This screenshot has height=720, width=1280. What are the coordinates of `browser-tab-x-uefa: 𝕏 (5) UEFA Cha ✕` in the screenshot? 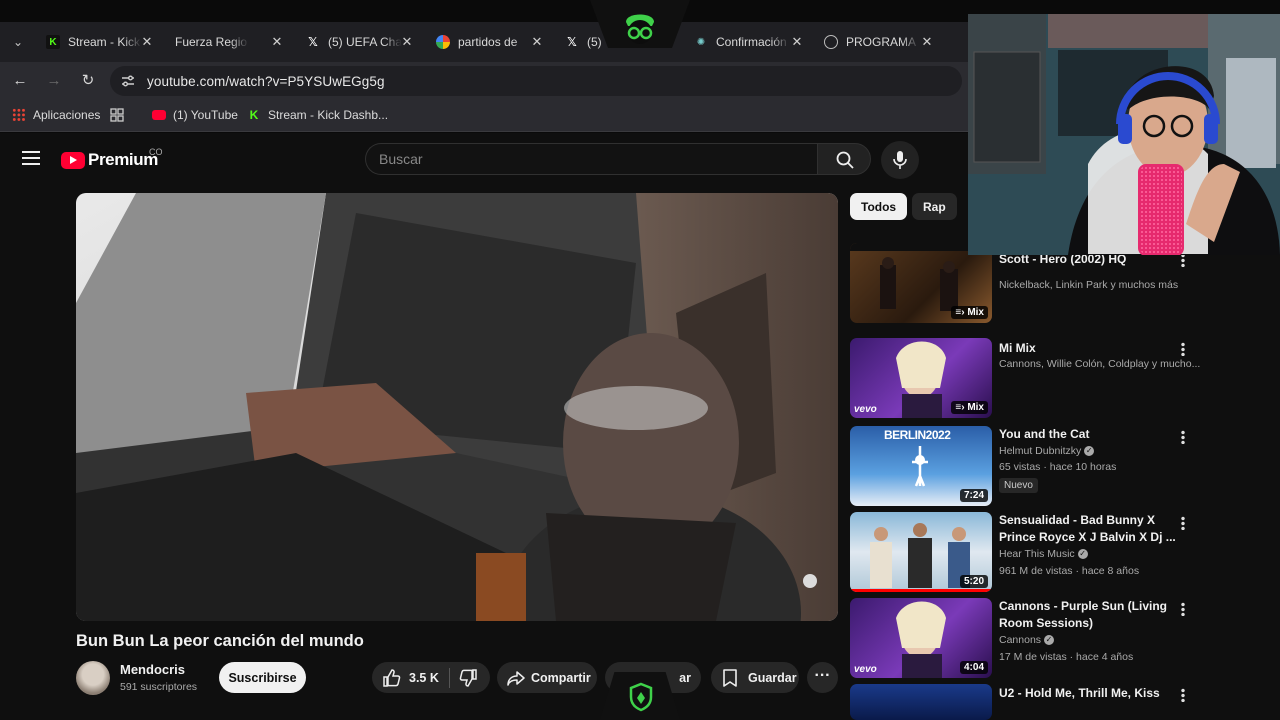 It's located at (360, 42).